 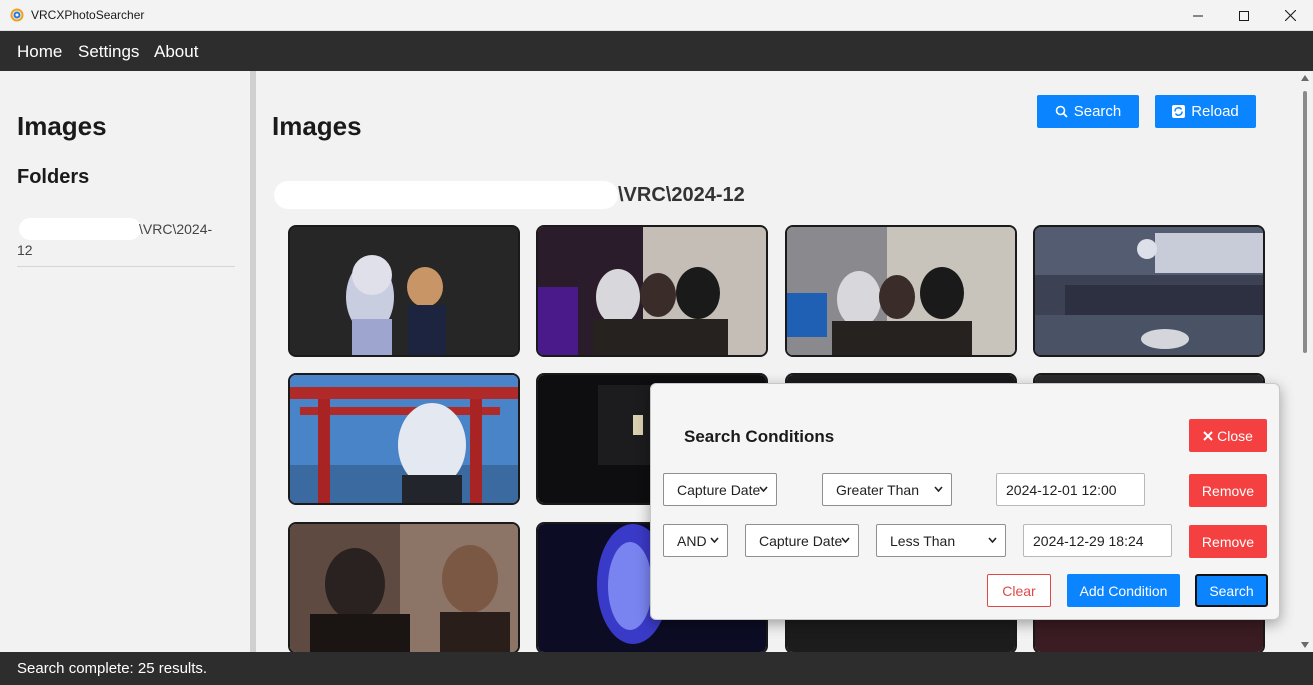 I want to click on menu-settings: Settings, so click(x=108, y=52).